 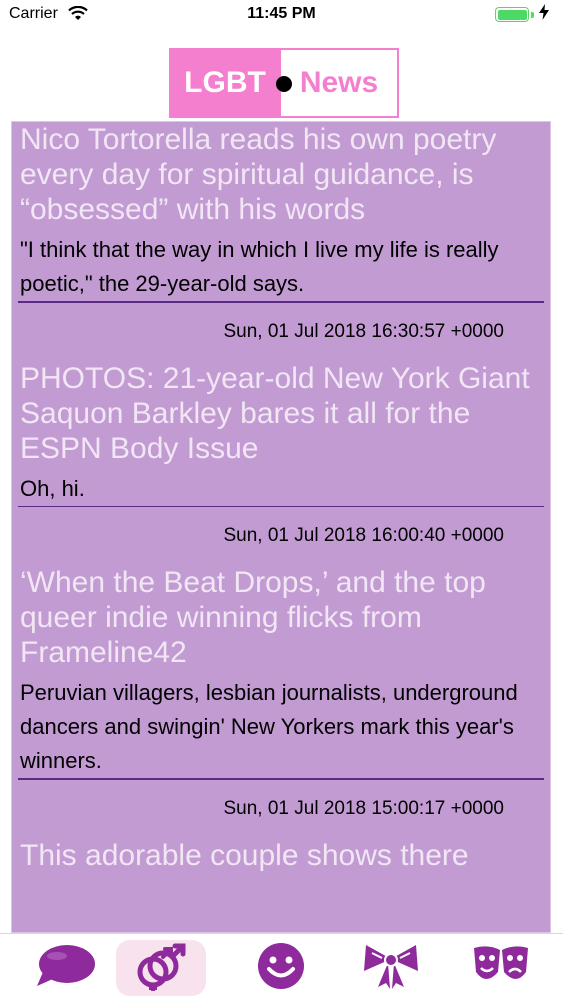 I want to click on logo-left-panel: LGBT, so click(x=225, y=83).